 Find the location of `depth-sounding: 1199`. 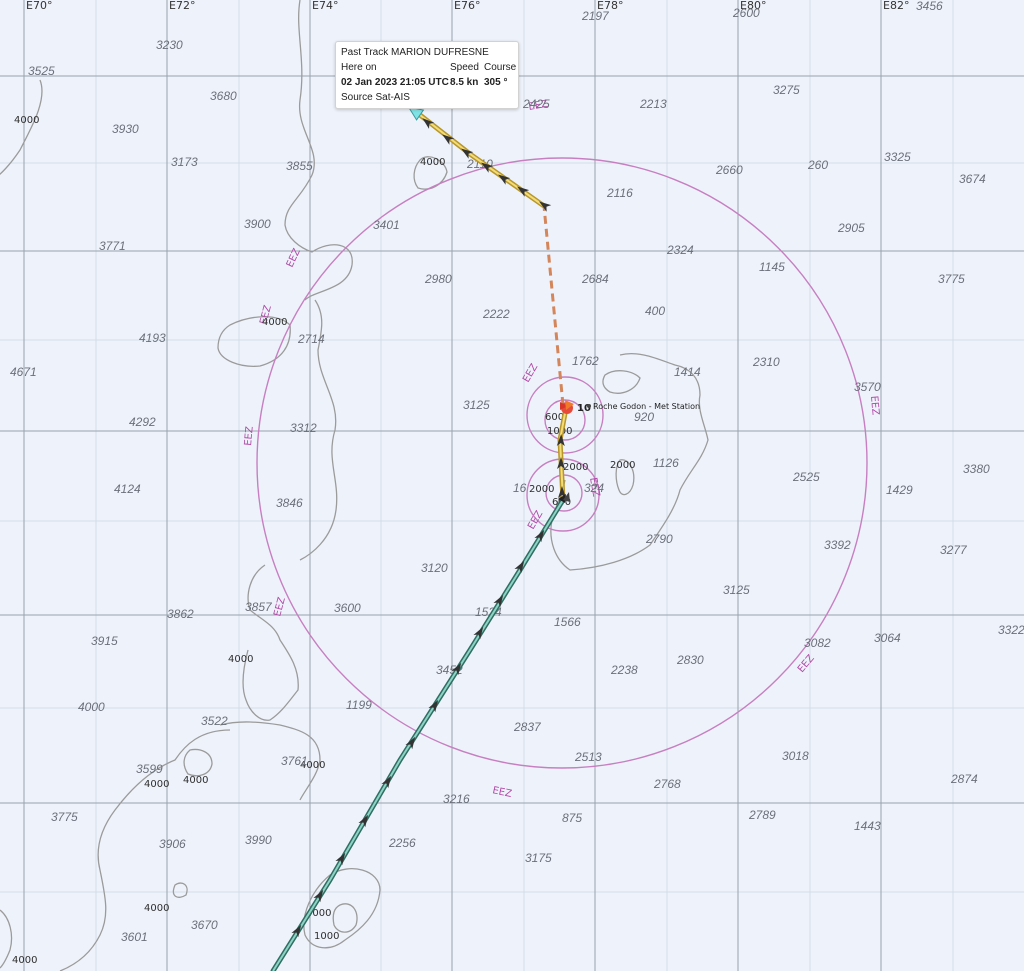

depth-sounding: 1199 is located at coordinates (359, 705).